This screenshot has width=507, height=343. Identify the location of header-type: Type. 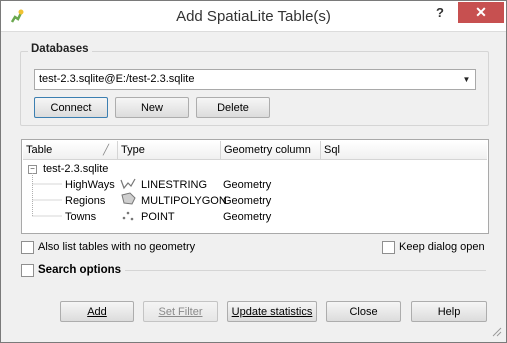
(169, 150).